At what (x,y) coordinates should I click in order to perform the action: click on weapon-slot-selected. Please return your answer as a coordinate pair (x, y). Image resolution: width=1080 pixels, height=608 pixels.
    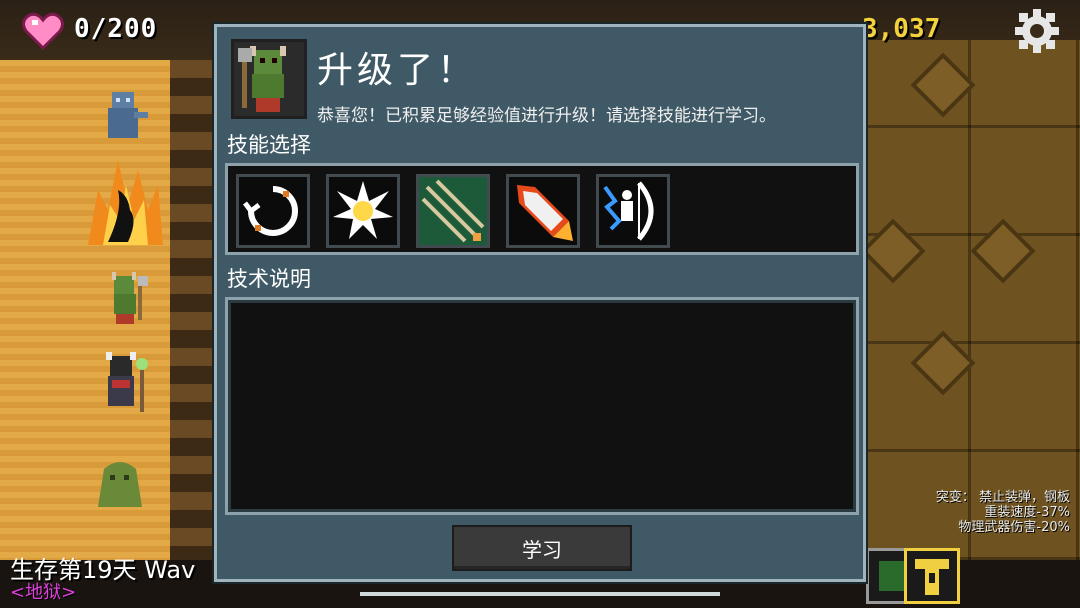
    Looking at the image, I should click on (932, 576).